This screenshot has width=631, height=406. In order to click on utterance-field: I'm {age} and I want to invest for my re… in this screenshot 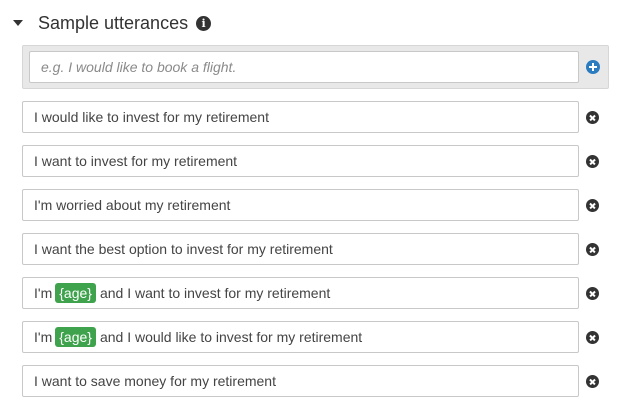, I will do `click(300, 293)`.